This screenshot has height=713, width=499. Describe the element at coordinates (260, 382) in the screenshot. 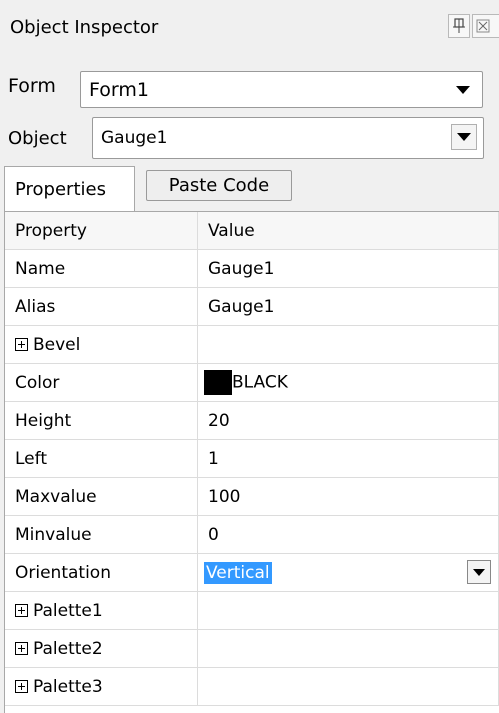

I see `property-value: BLACK` at that location.